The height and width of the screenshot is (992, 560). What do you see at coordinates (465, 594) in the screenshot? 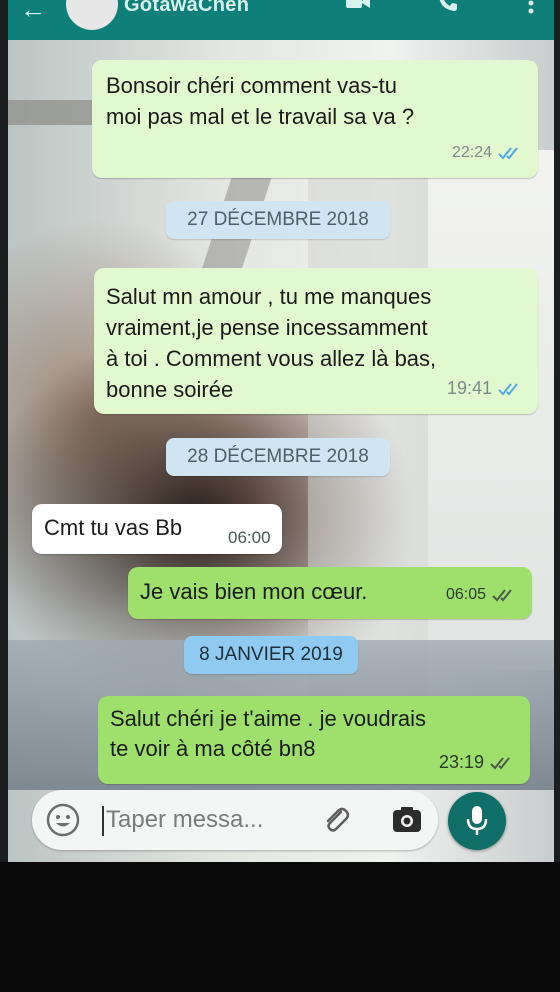
I see `message-time: 06:05` at bounding box center [465, 594].